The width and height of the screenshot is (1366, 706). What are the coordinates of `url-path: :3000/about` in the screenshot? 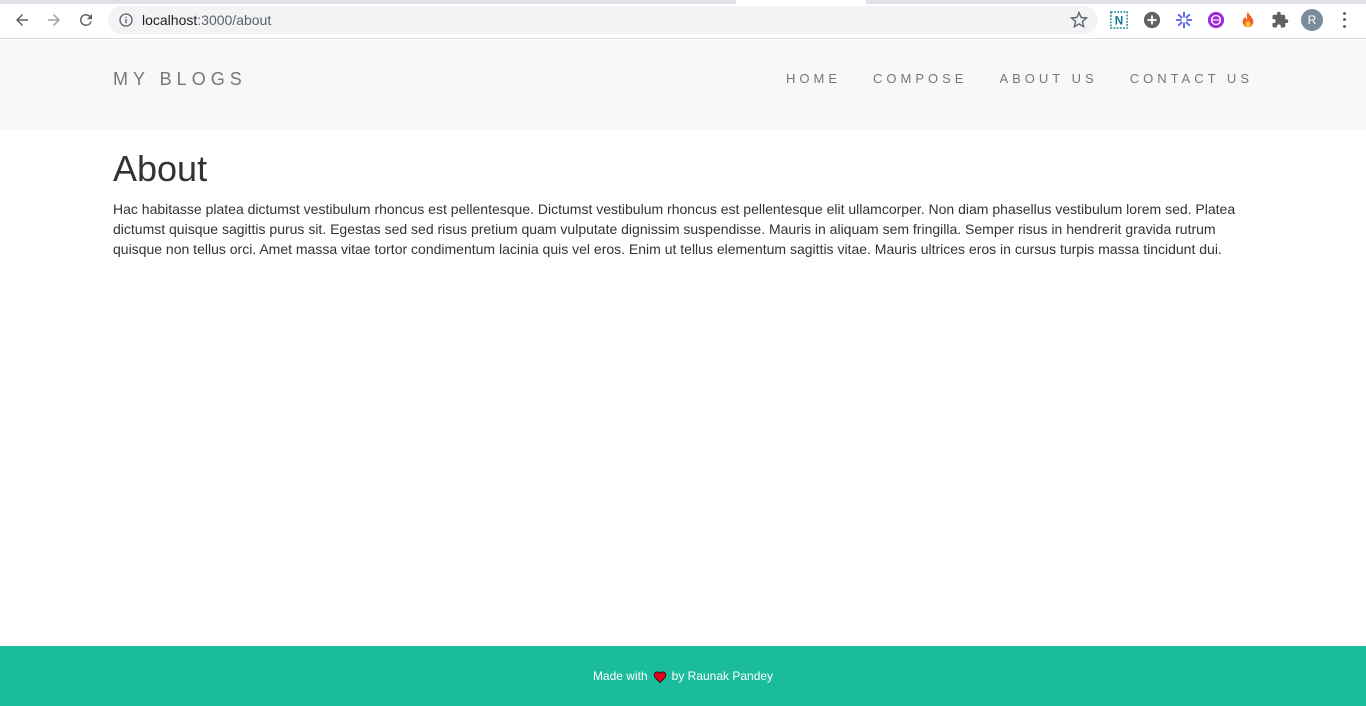 It's located at (234, 20).